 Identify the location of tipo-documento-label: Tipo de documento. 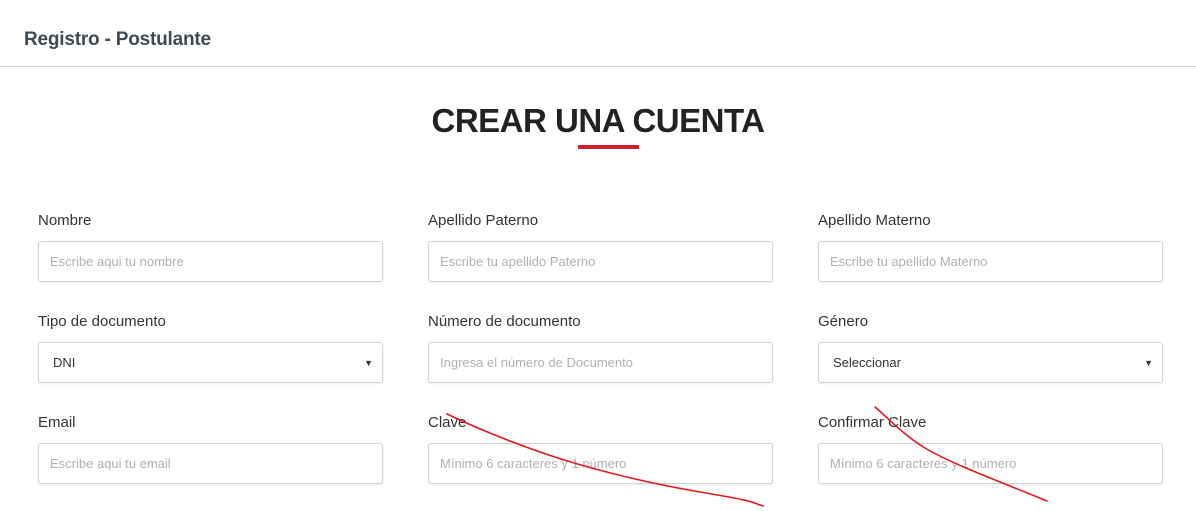
(102, 321).